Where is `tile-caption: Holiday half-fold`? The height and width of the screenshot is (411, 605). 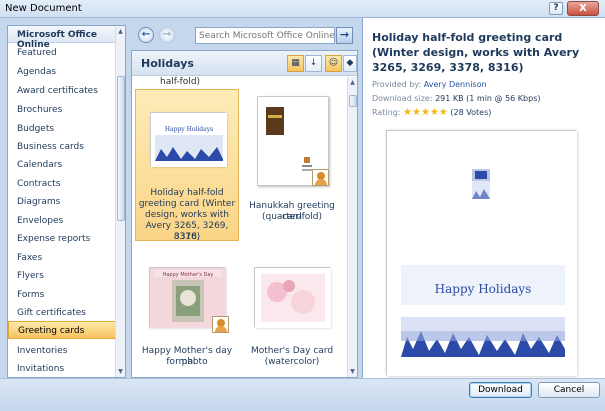 tile-caption: Holiday half-fold is located at coordinates (187, 193).